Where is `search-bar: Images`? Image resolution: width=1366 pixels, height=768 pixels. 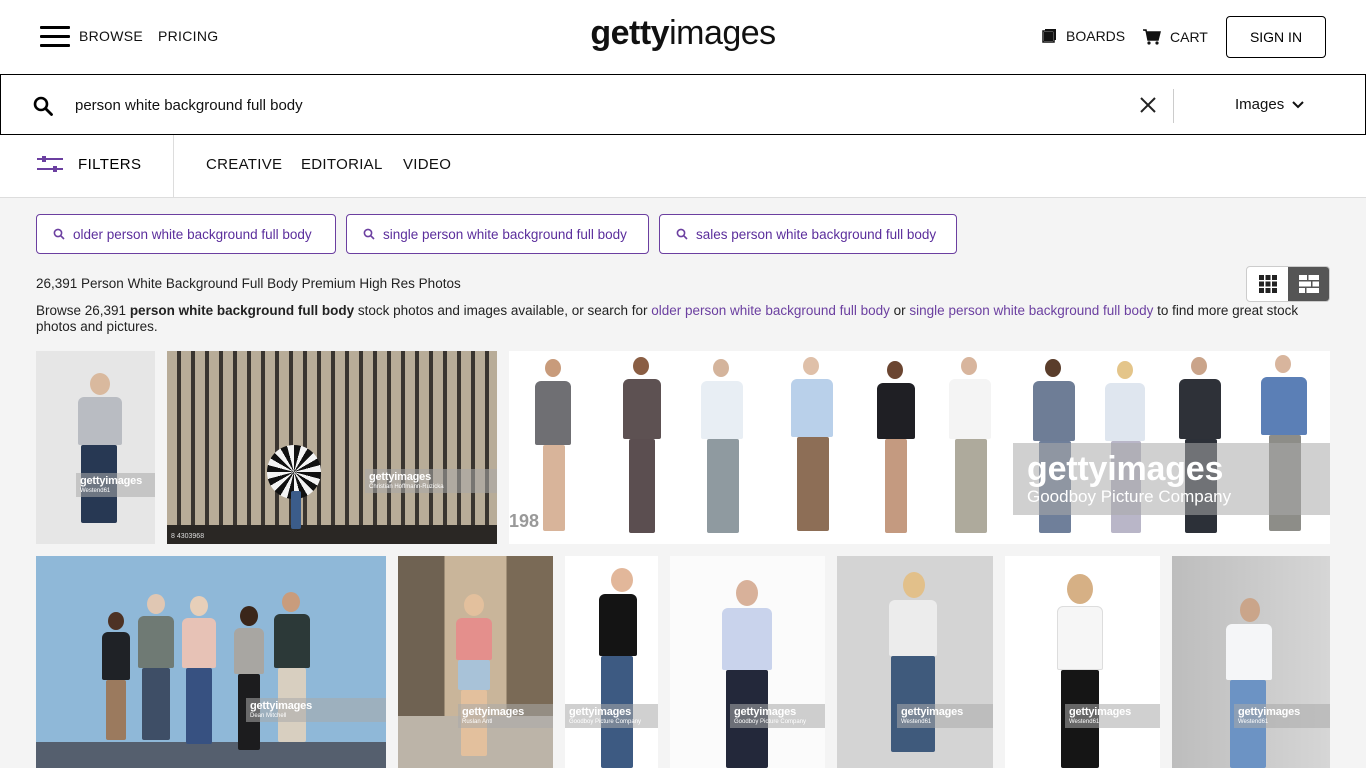 search-bar: Images is located at coordinates (683, 104).